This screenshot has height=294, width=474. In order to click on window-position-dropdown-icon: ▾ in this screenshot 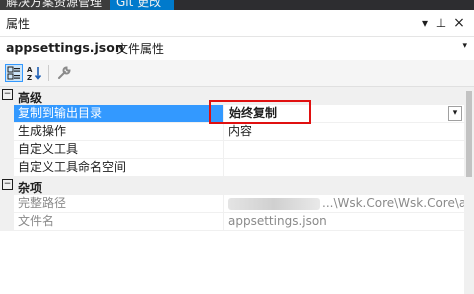, I will do `click(425, 23)`.